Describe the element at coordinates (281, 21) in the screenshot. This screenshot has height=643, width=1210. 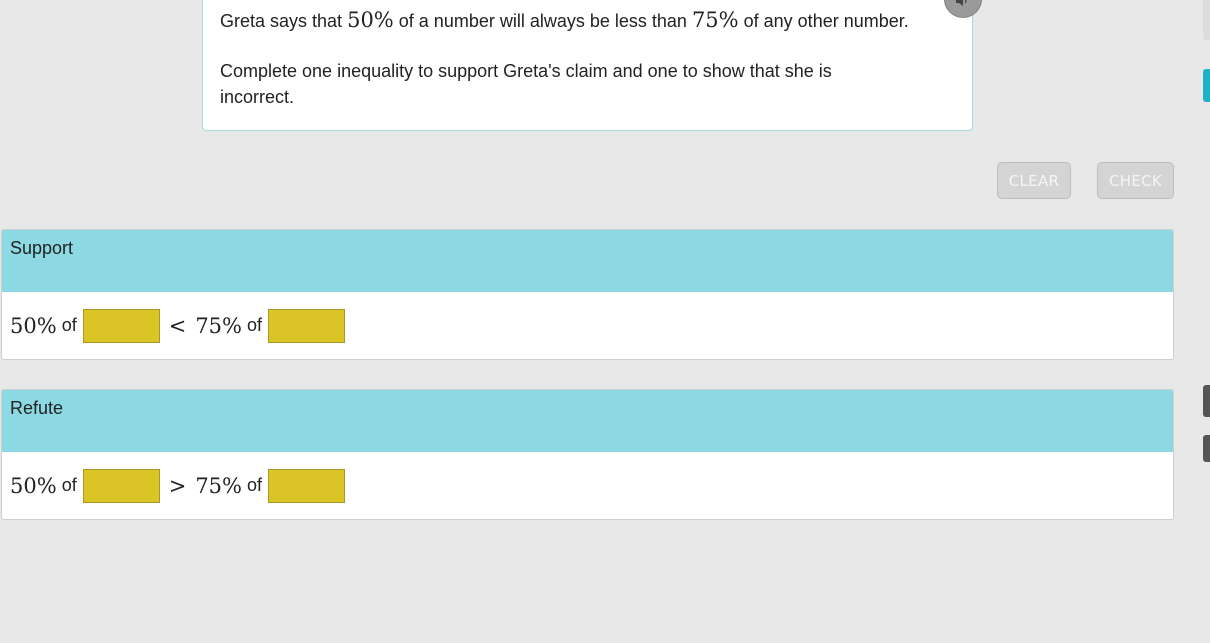
I see `prompt-text-start: Greta says that` at that location.